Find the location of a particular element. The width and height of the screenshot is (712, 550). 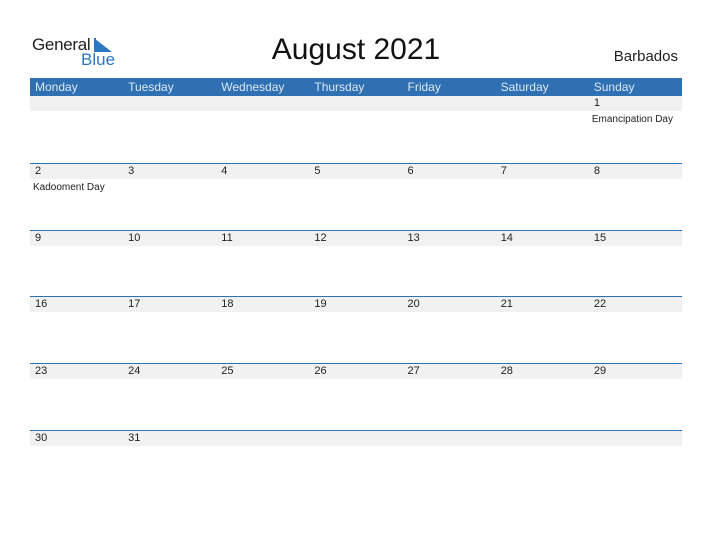

day-cell: 4 is located at coordinates (262, 197).